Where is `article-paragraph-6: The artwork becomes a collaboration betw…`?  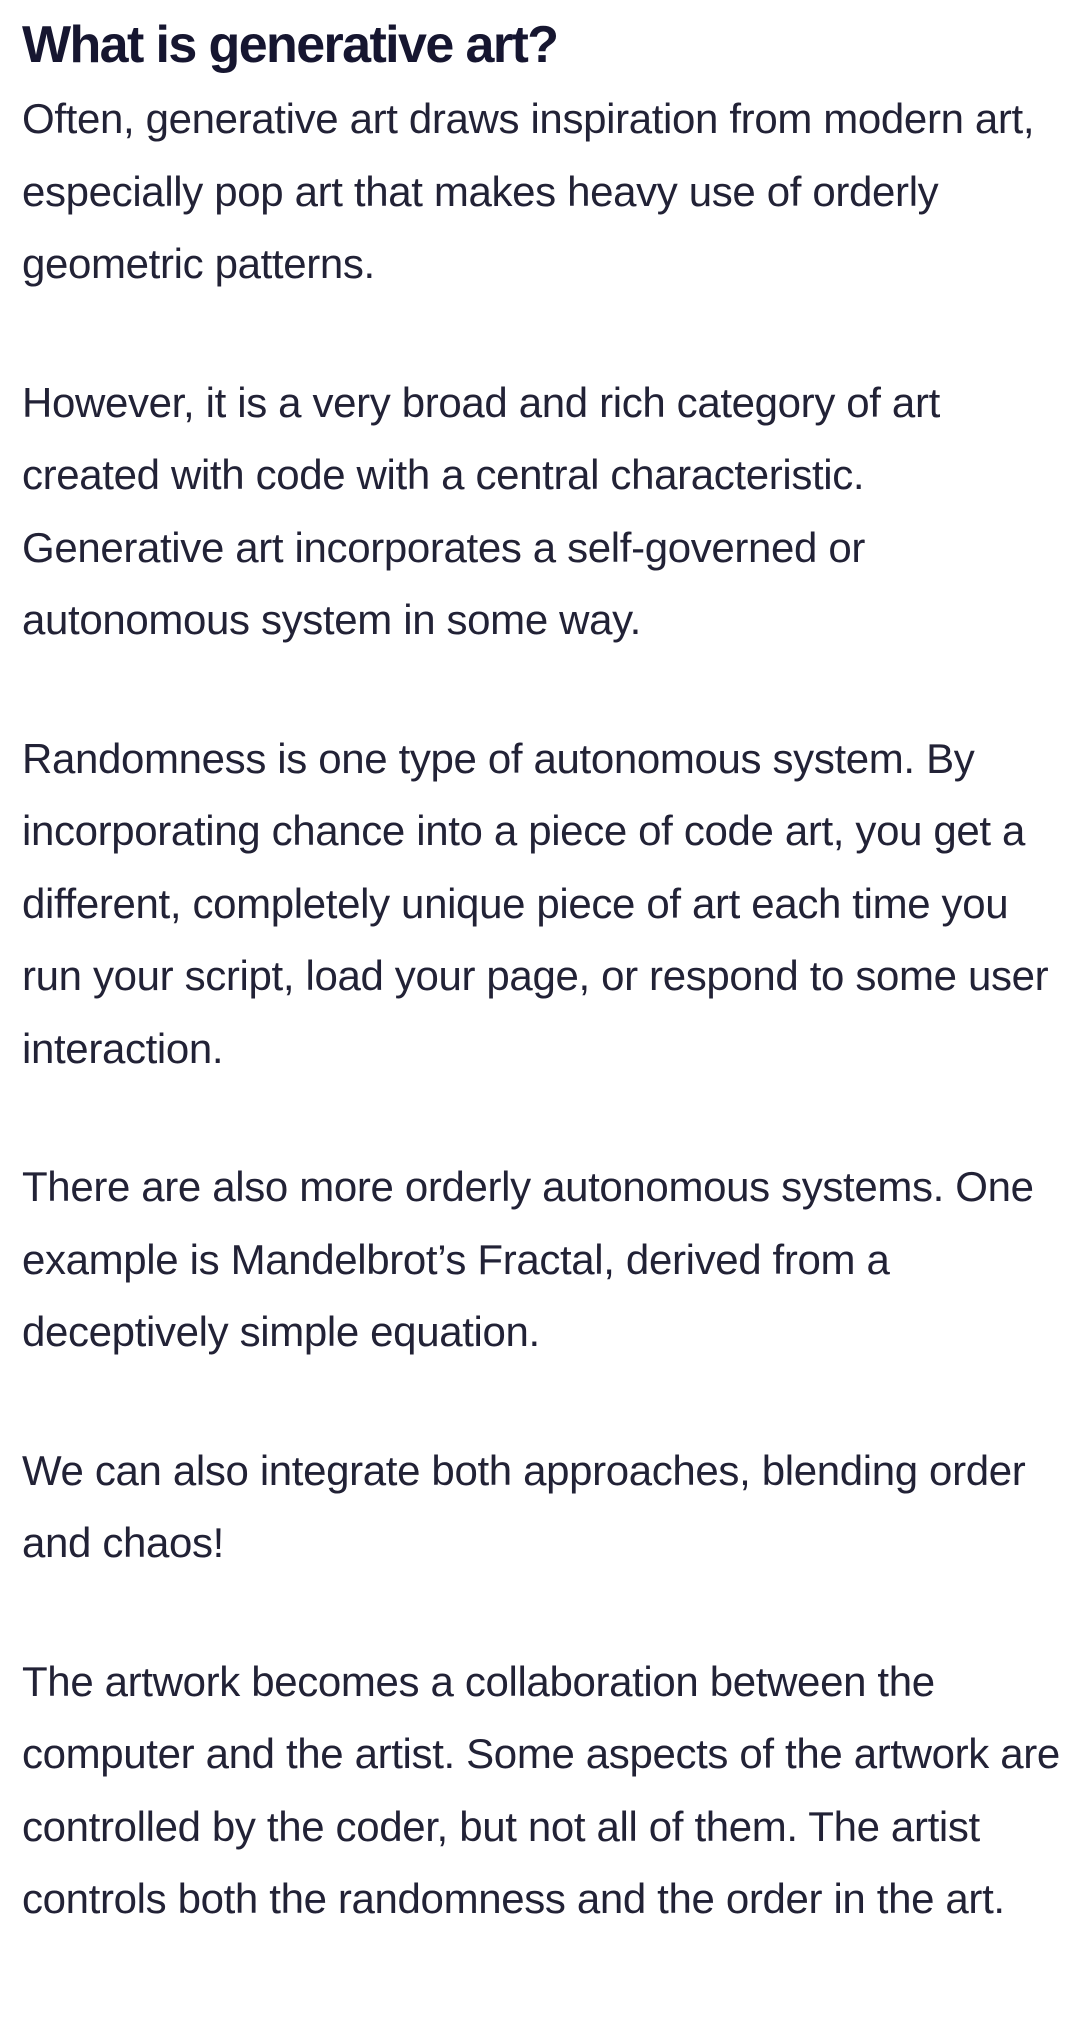
article-paragraph-6: The artwork becomes a collaboration betw… is located at coordinates (541, 1790).